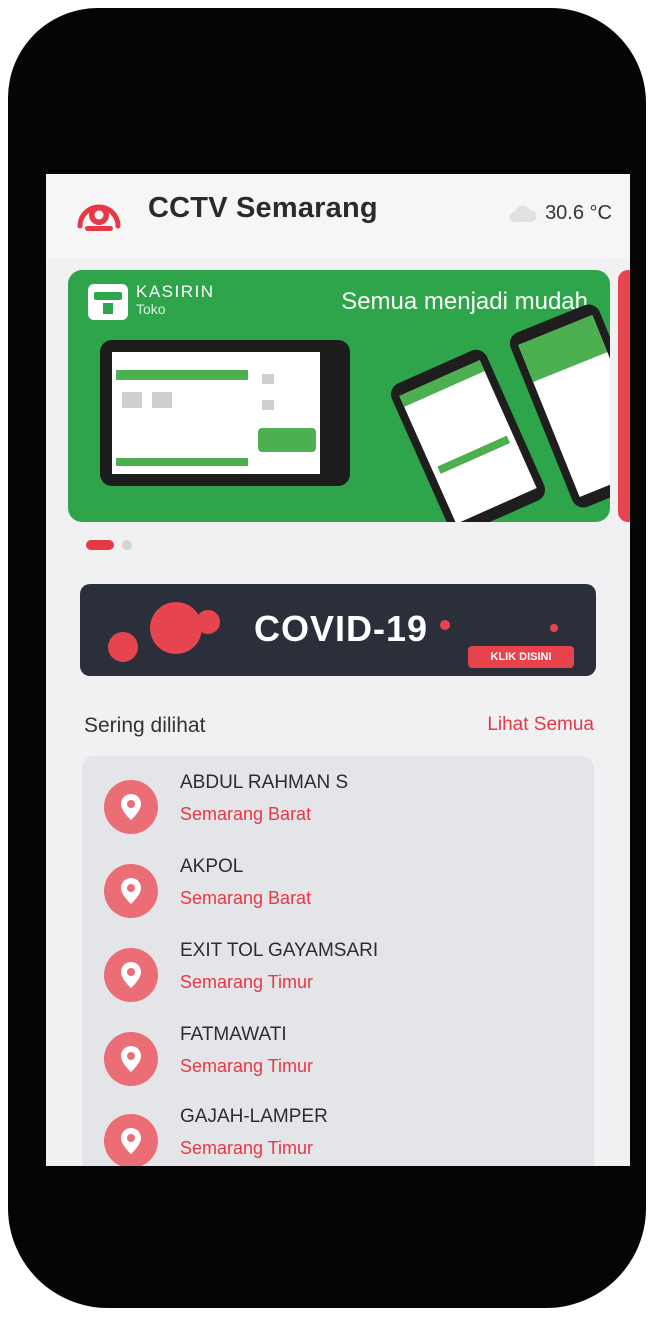 Image resolution: width=651 pixels, height=1317 pixels. I want to click on covid-banner: COVID-19 KLIK DISINI, so click(338, 630).